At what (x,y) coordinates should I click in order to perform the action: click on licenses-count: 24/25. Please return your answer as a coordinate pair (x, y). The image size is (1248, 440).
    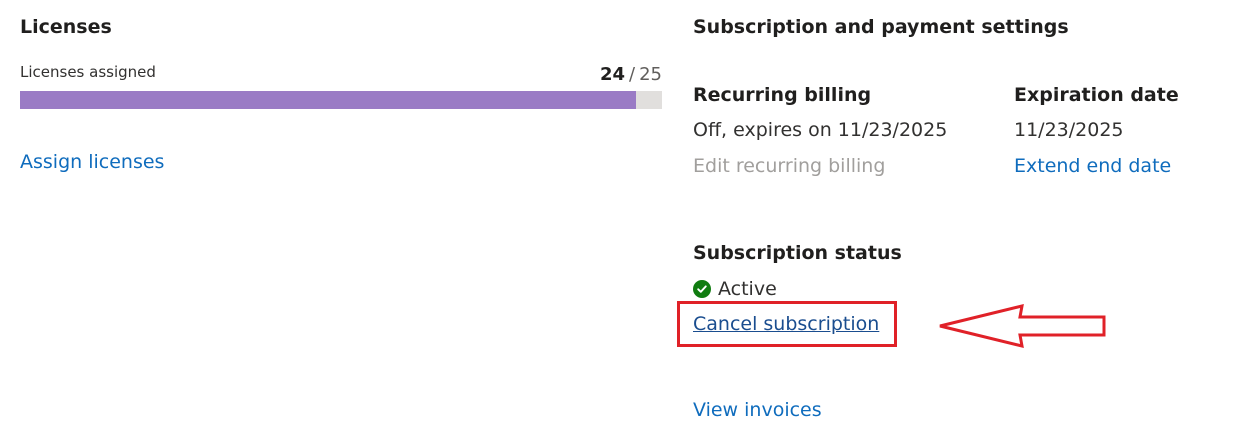
    Looking at the image, I should click on (631, 74).